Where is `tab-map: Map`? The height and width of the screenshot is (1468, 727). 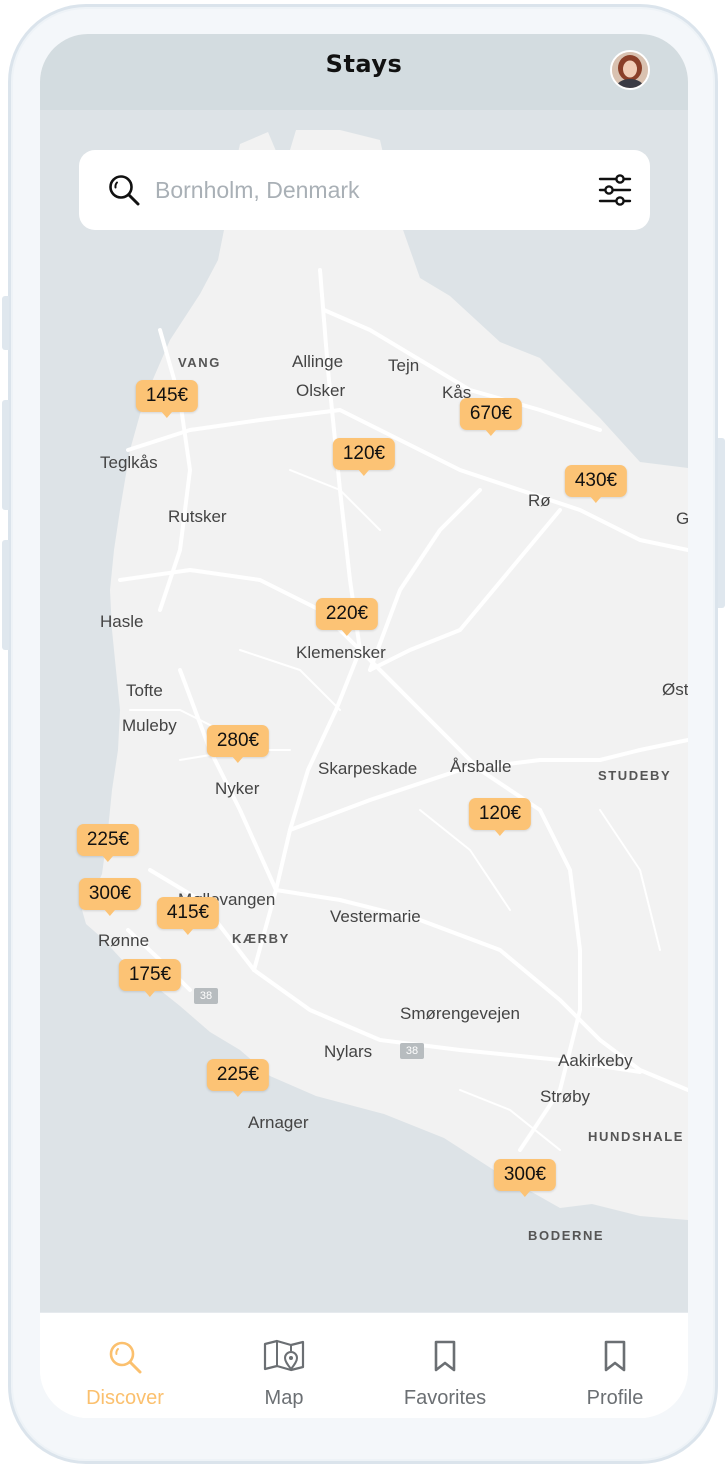 tab-map: Map is located at coordinates (284, 1365).